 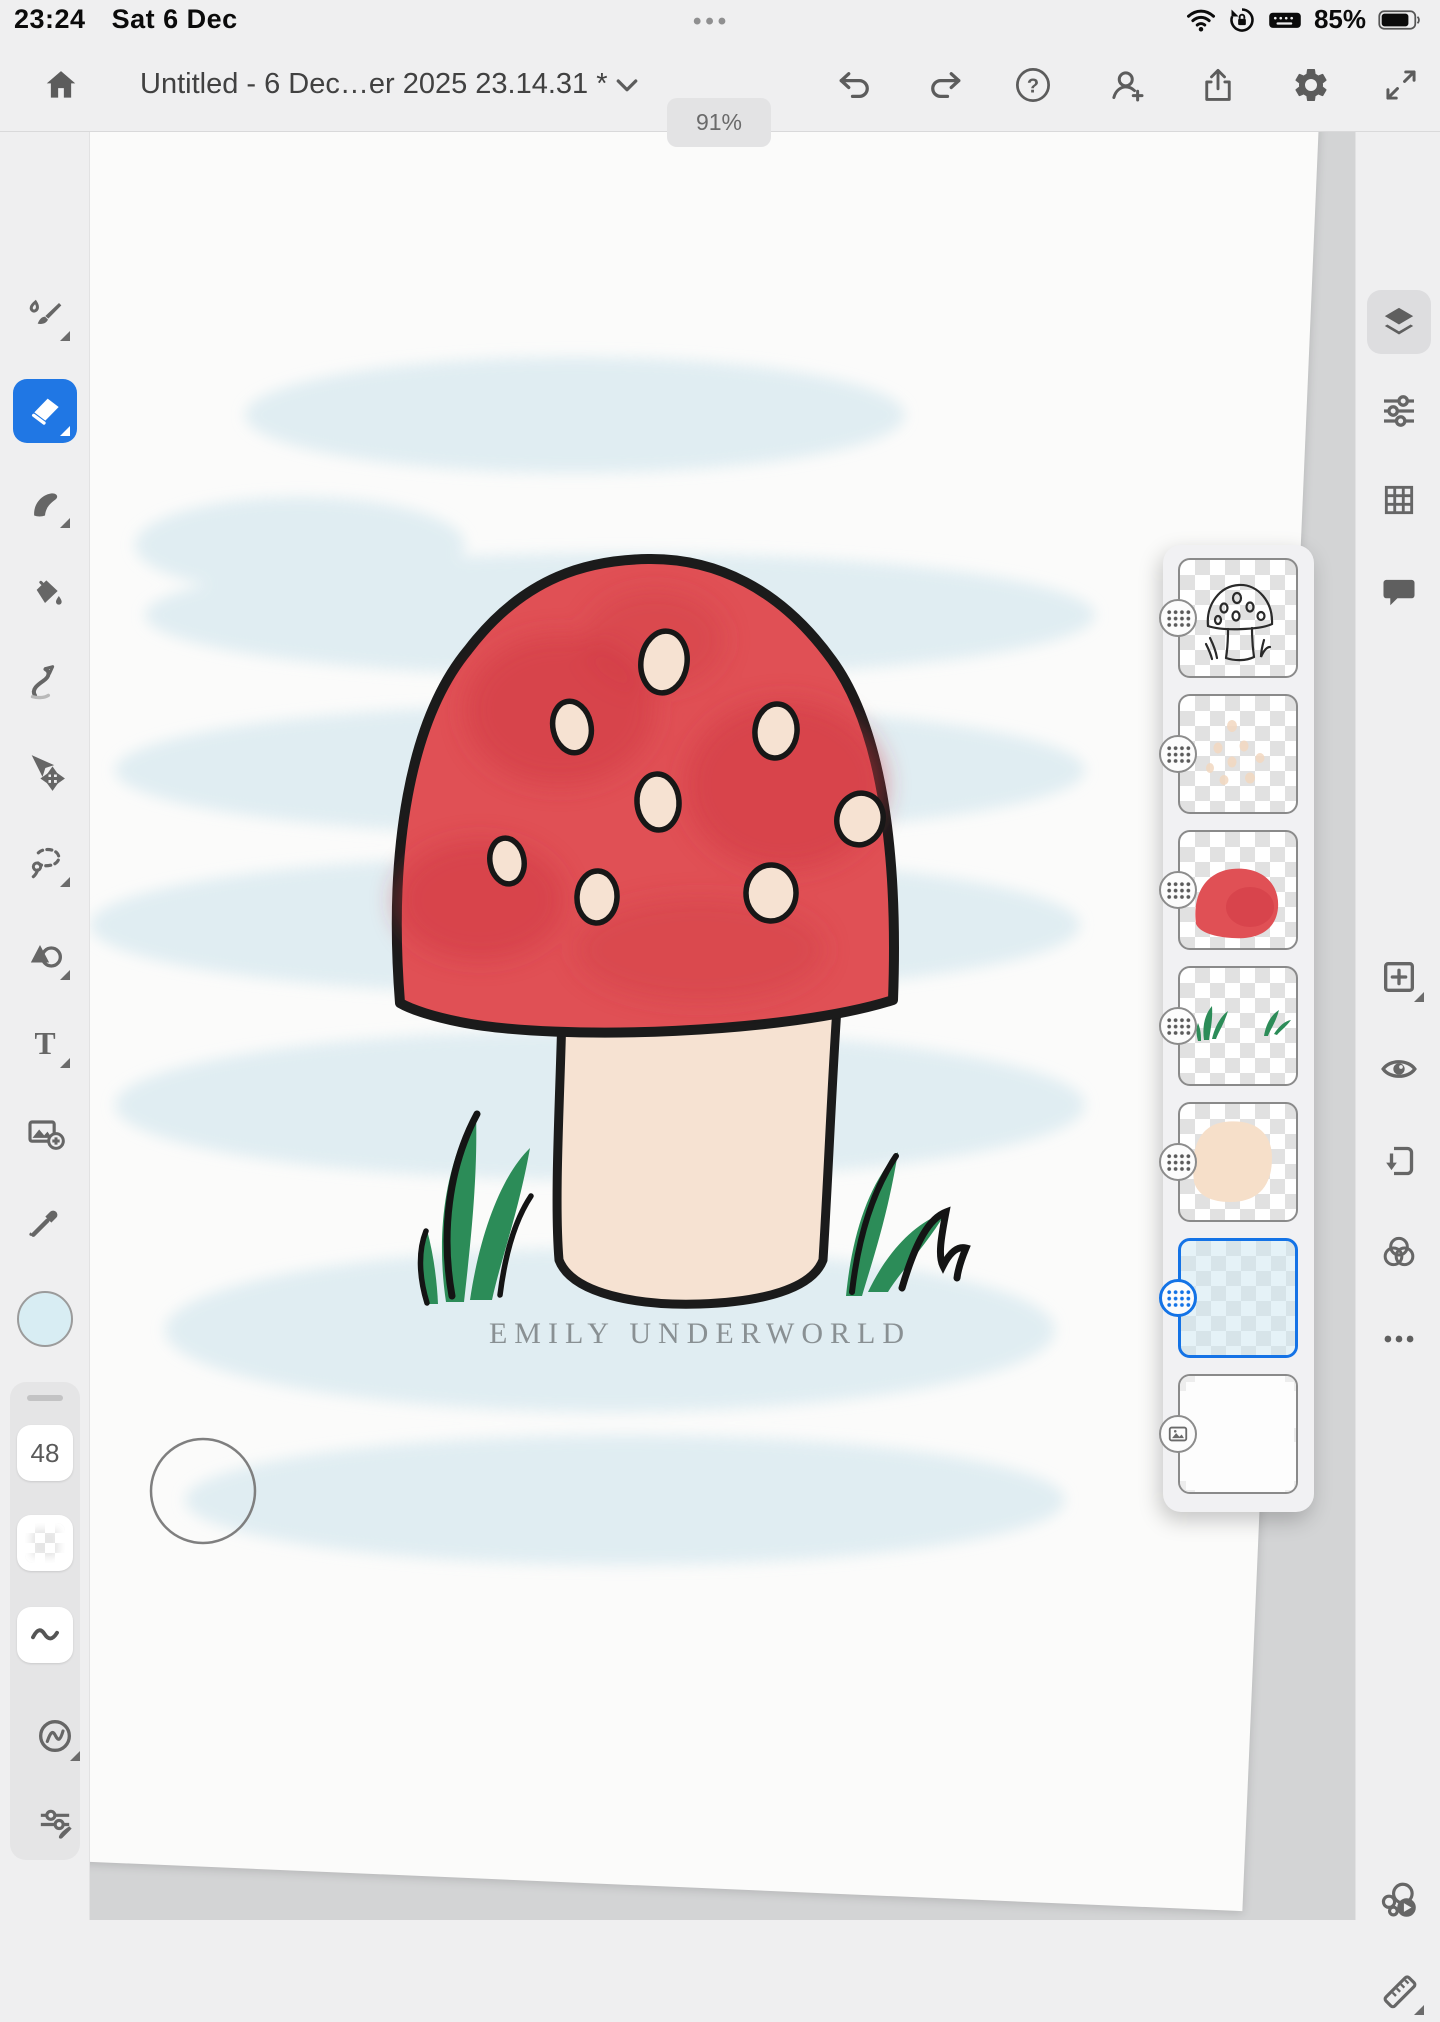 I want to click on layer-row-stem-fill, so click(x=1236, y=1162).